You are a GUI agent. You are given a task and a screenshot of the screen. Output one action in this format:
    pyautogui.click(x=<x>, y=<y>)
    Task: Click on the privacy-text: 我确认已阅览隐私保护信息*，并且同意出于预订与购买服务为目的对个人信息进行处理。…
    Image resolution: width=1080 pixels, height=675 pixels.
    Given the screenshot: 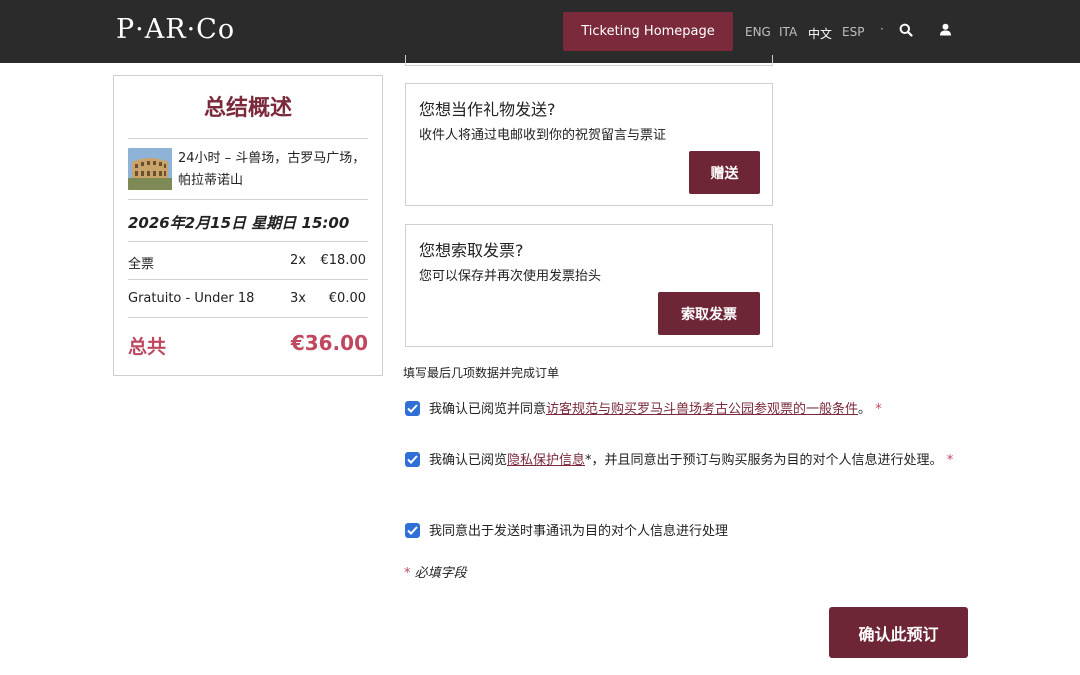 What is the action you would take?
    pyautogui.click(x=696, y=460)
    